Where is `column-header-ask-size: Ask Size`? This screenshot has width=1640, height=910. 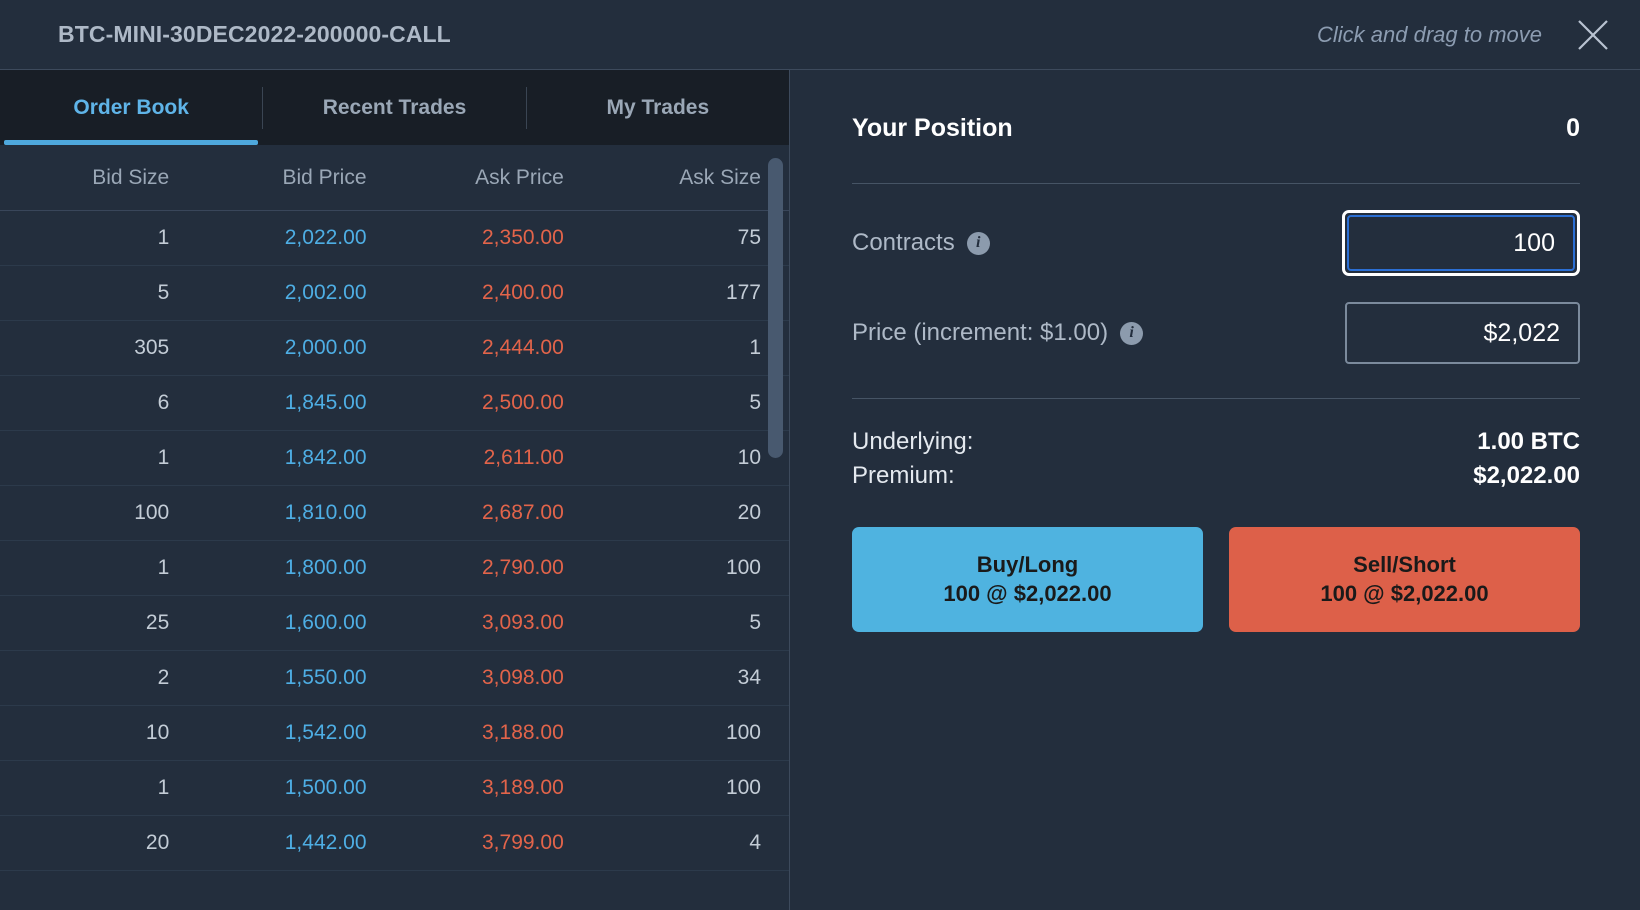
column-header-ask-size: Ask Size is located at coordinates (690, 178).